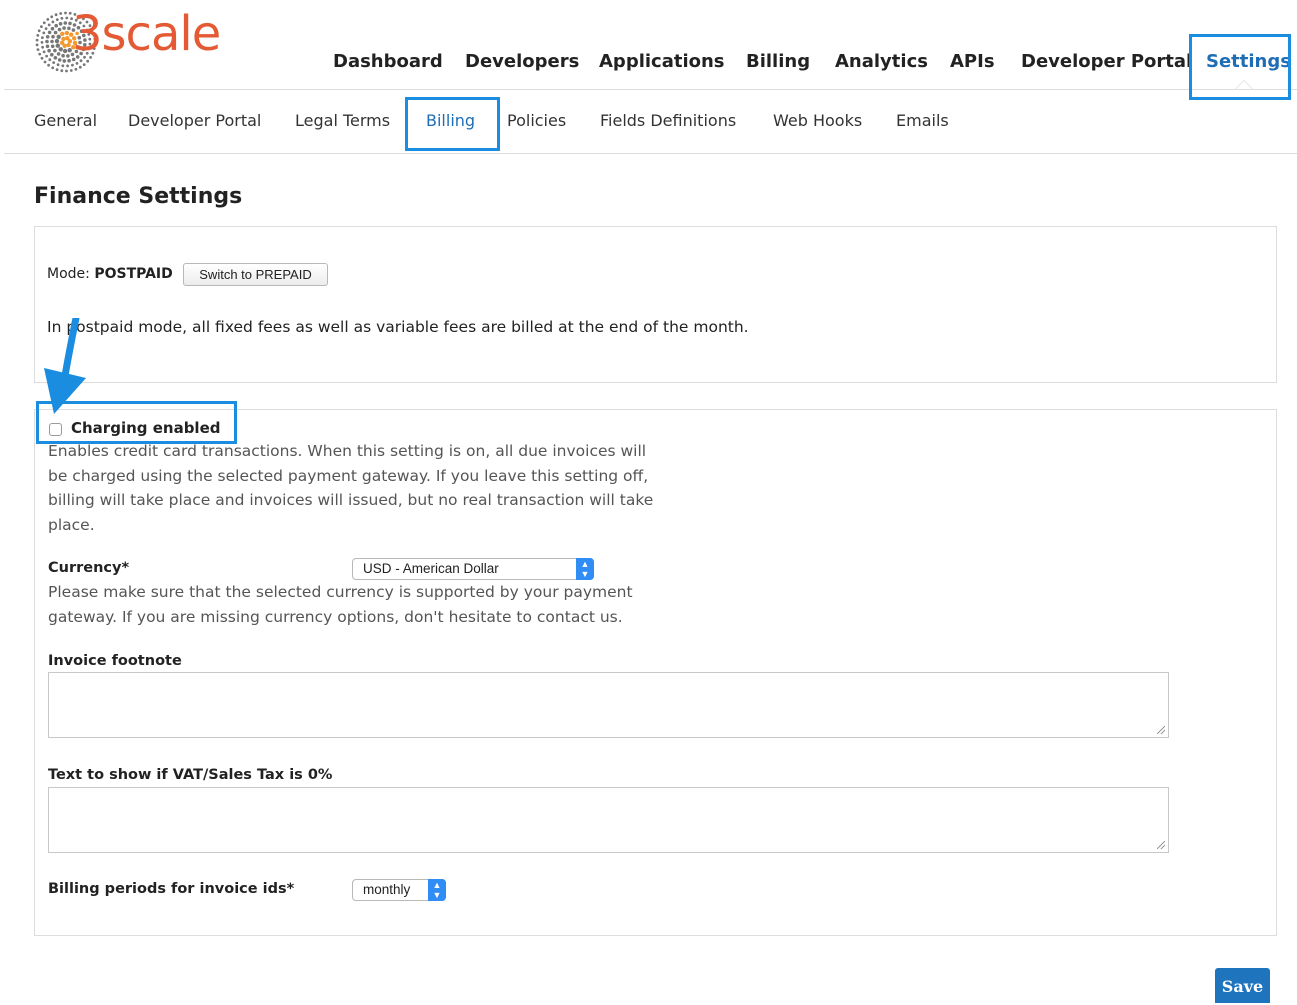 Image resolution: width=1297 pixels, height=1005 pixels. What do you see at coordinates (89, 568) in the screenshot?
I see `currency-label: Currency*` at bounding box center [89, 568].